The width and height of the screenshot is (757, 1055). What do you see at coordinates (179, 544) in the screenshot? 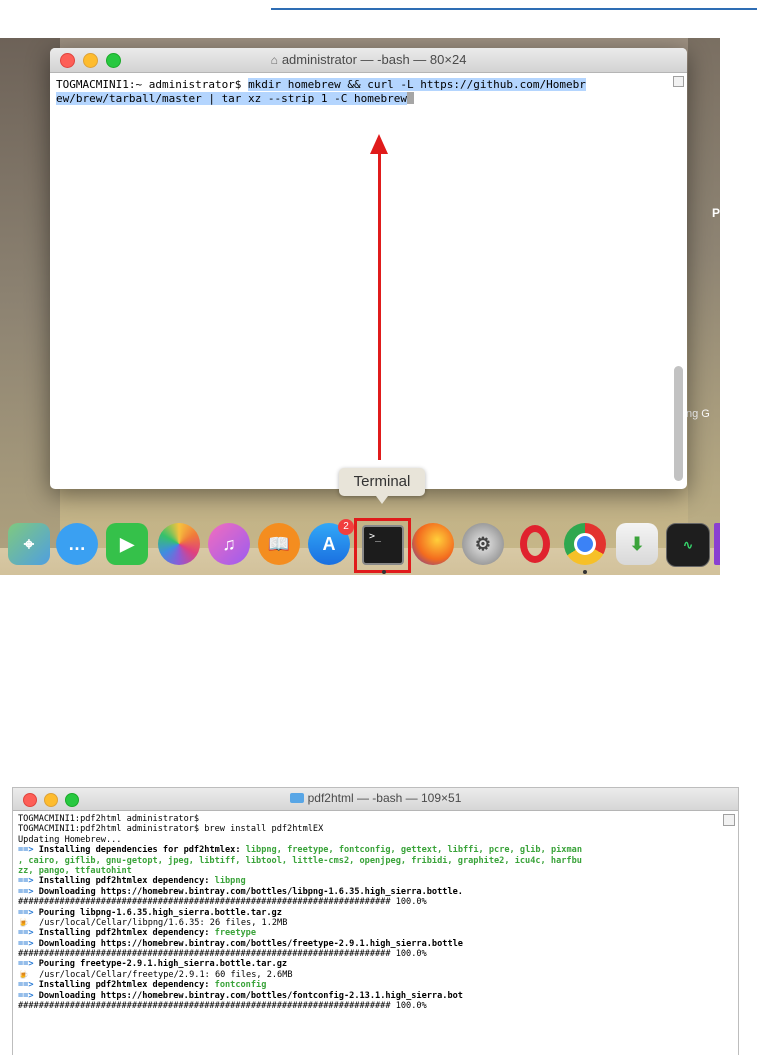
I see `photos-icon` at bounding box center [179, 544].